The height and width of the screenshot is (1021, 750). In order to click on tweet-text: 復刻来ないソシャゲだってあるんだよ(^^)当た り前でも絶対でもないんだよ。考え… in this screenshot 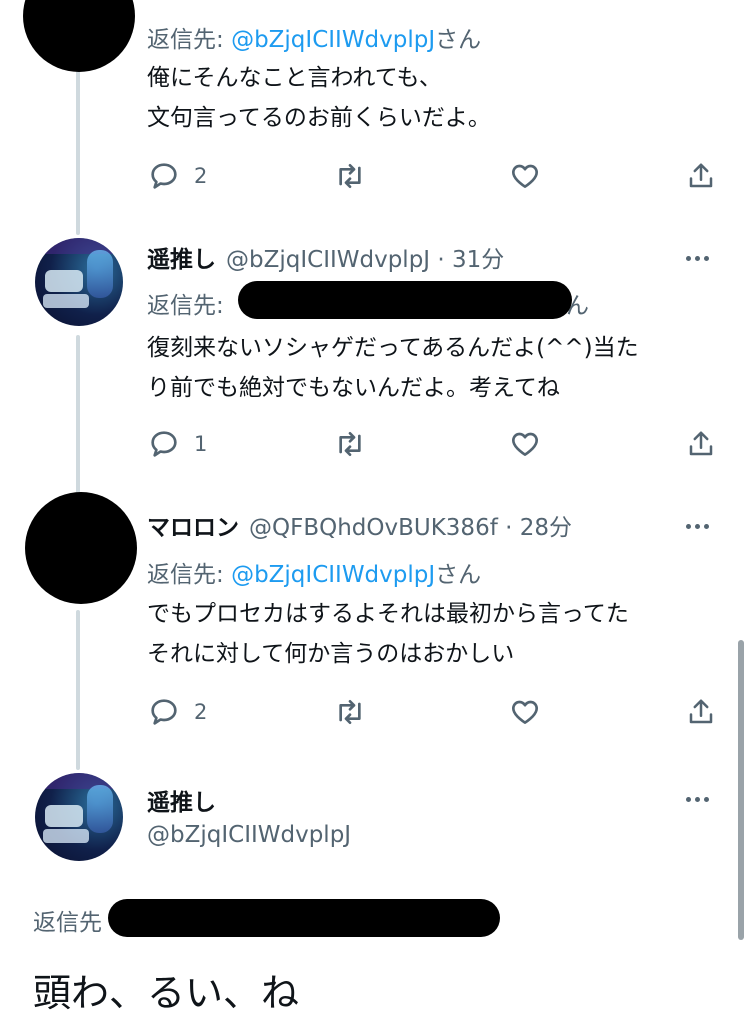, I will do `click(393, 368)`.